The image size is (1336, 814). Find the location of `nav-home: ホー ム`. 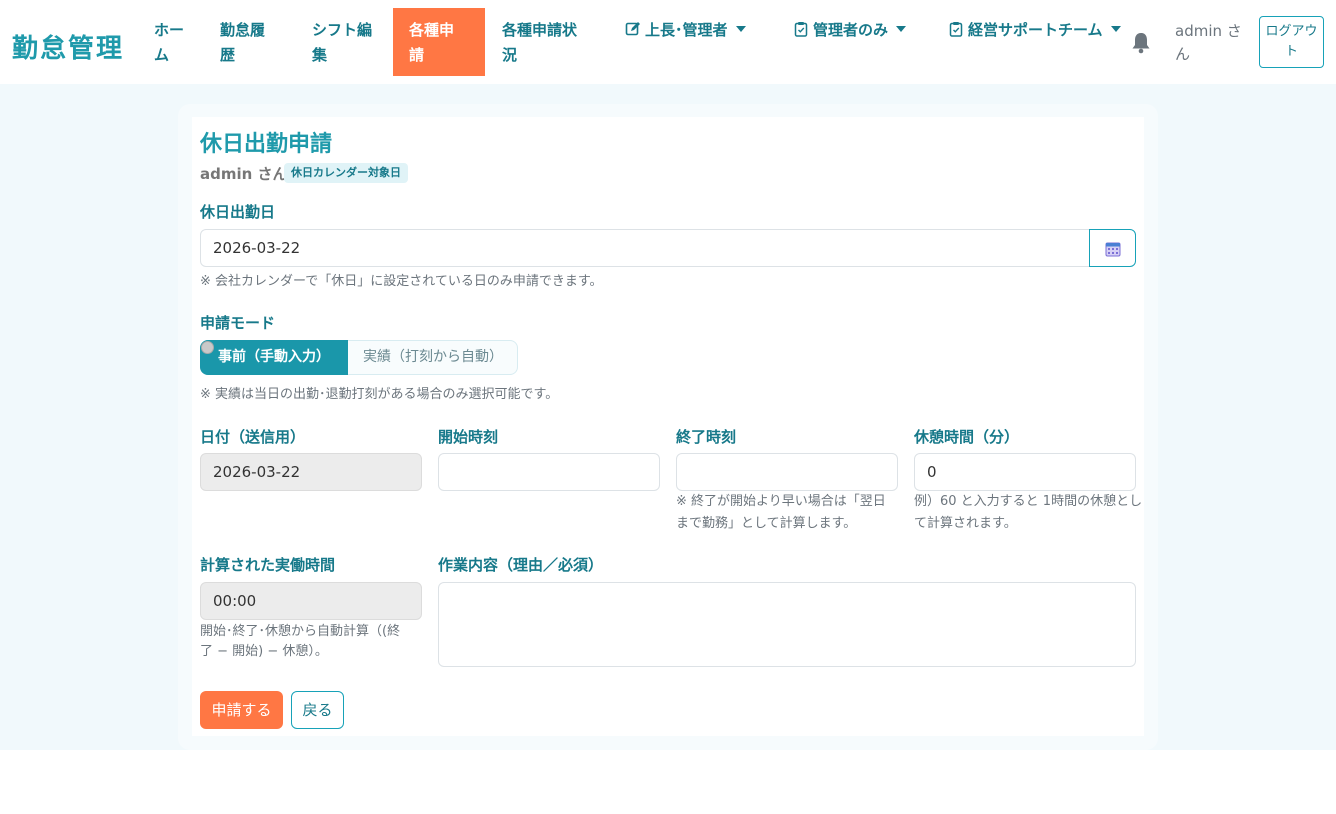

nav-home: ホー ム is located at coordinates (169, 43).